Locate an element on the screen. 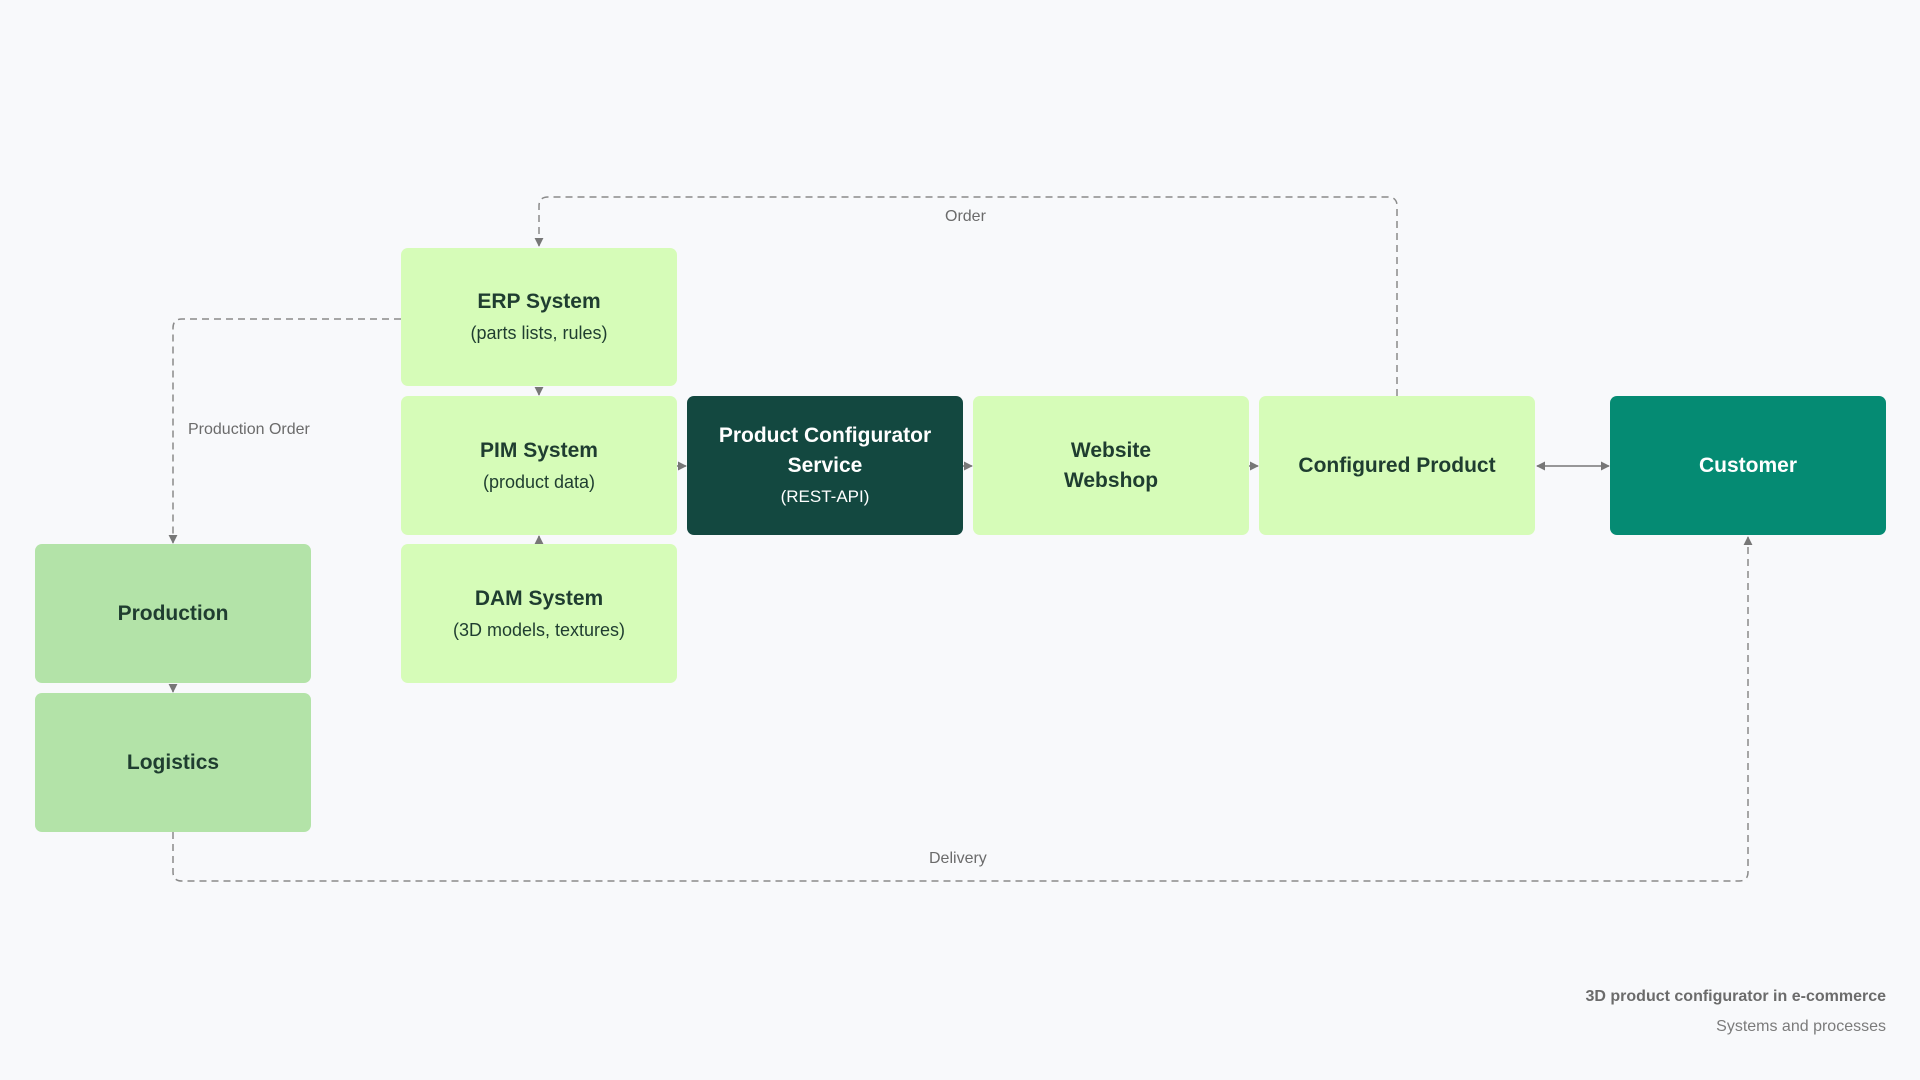 Image resolution: width=1920 pixels, height=1080 pixels. product-configurator-subtitle: (REST-API) is located at coordinates (825, 496).